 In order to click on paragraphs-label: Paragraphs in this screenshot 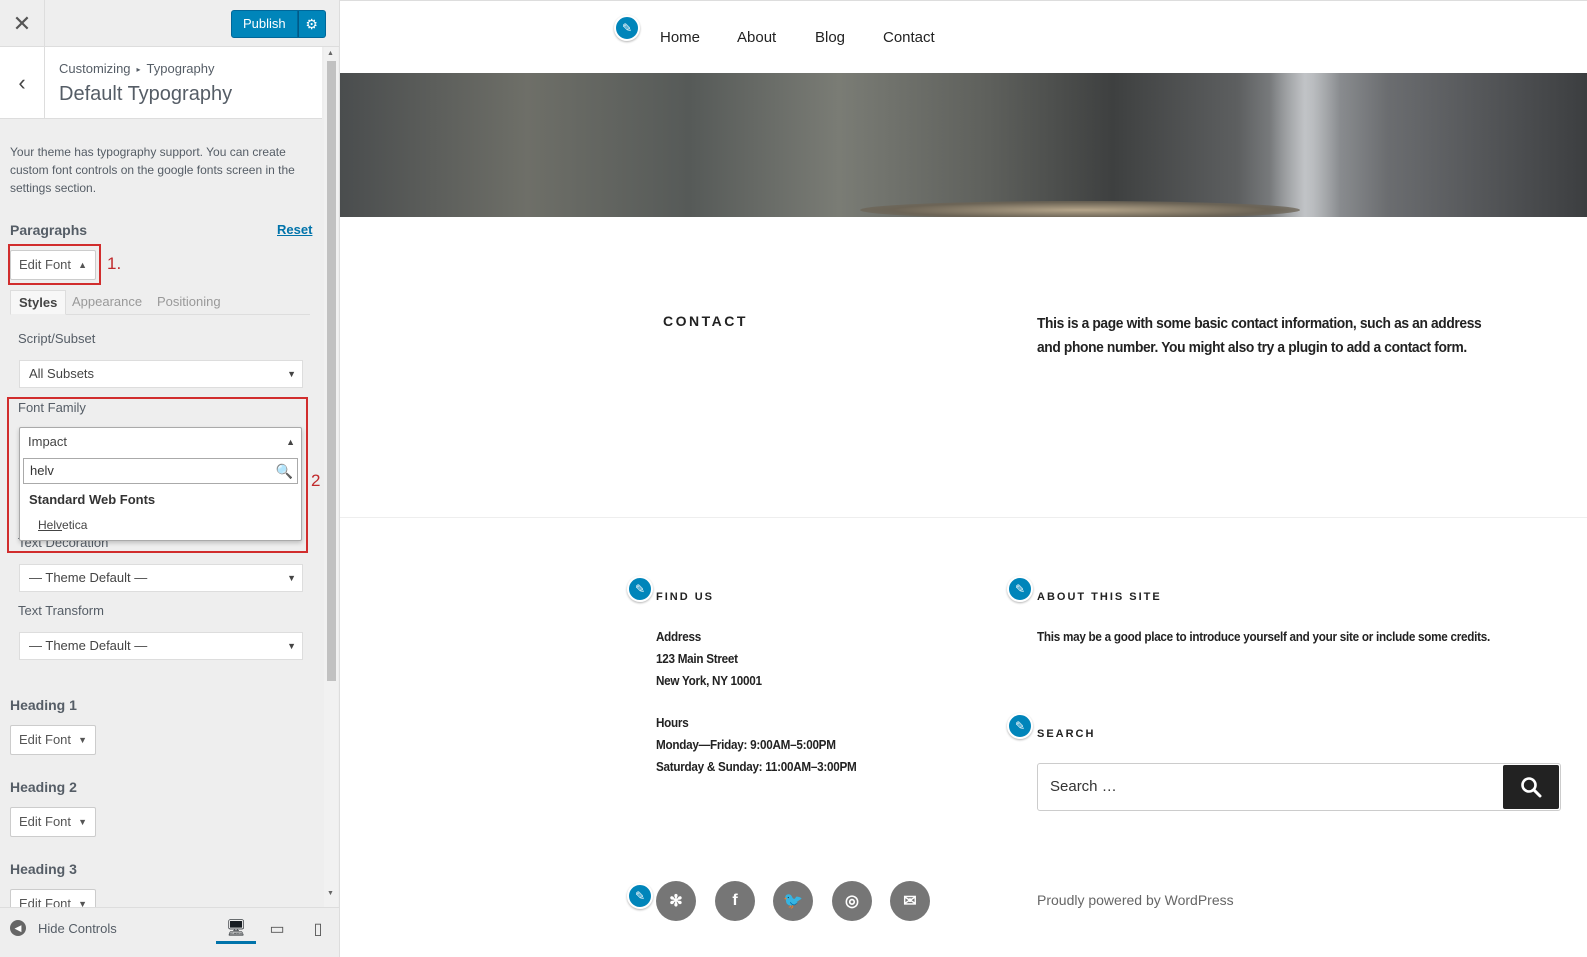, I will do `click(49, 230)`.